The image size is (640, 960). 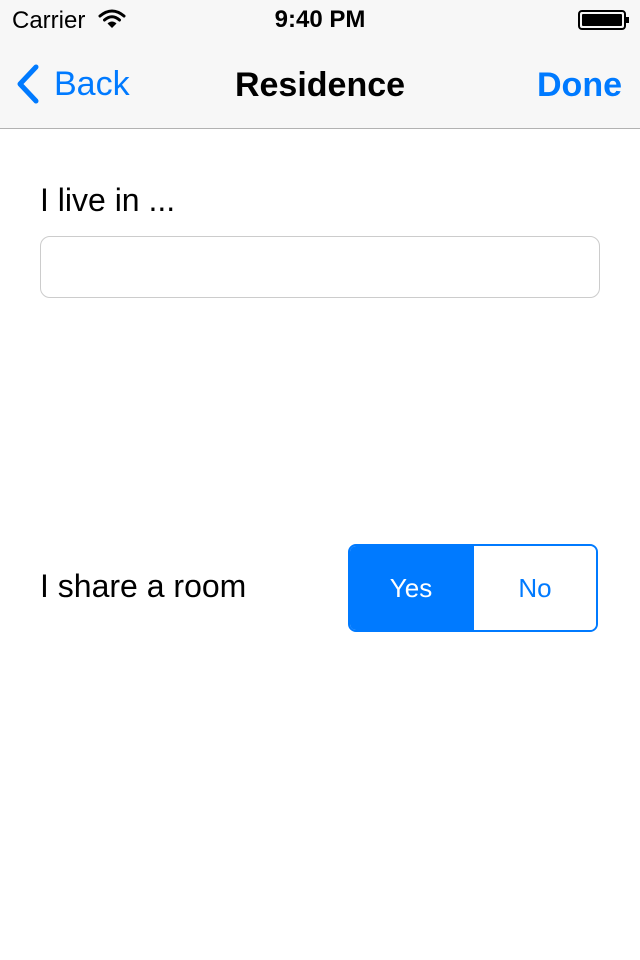 What do you see at coordinates (320, 84) in the screenshot?
I see `navigation-bar: Back Residence Done` at bounding box center [320, 84].